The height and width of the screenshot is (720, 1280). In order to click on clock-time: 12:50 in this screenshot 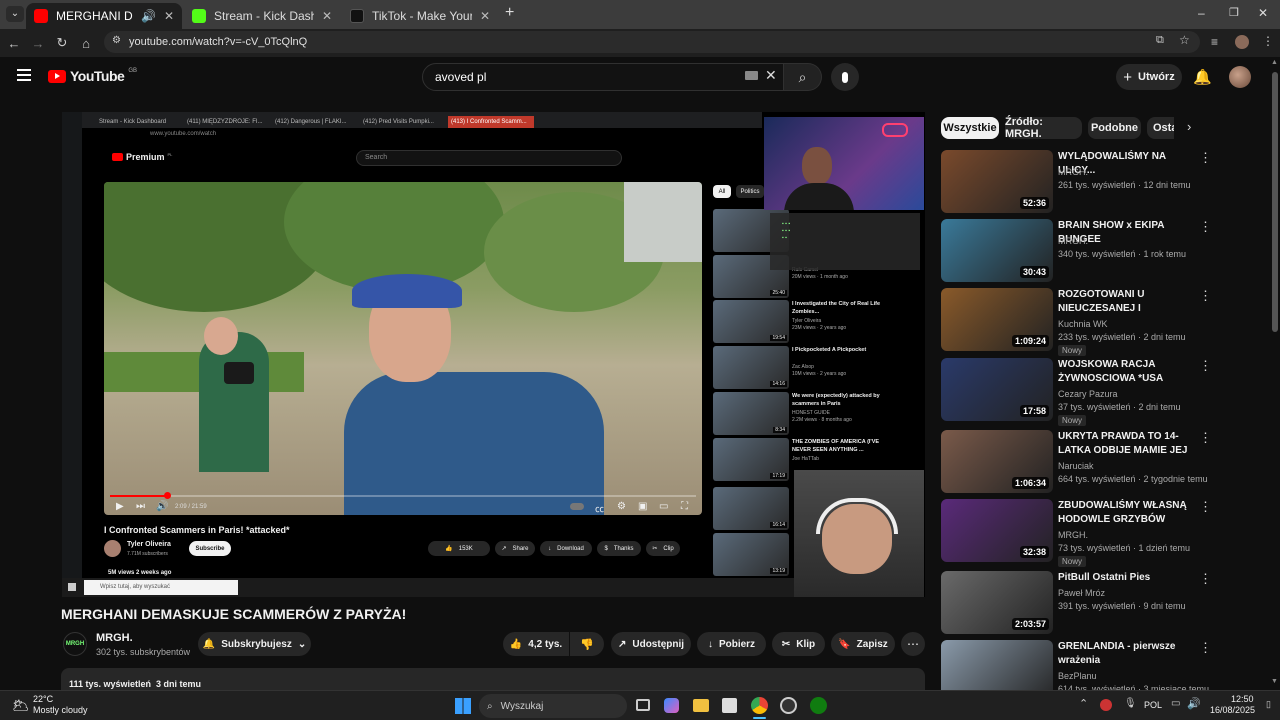, I will do `click(1242, 699)`.